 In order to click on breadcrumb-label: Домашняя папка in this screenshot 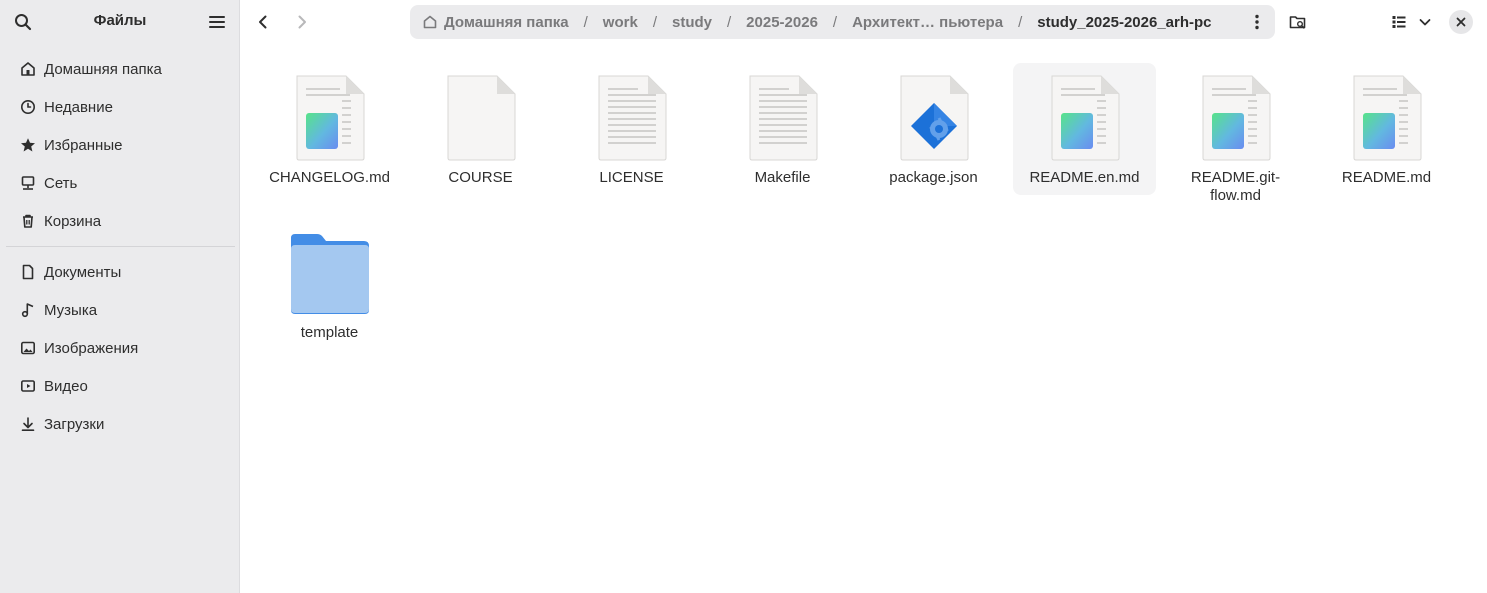, I will do `click(506, 22)`.